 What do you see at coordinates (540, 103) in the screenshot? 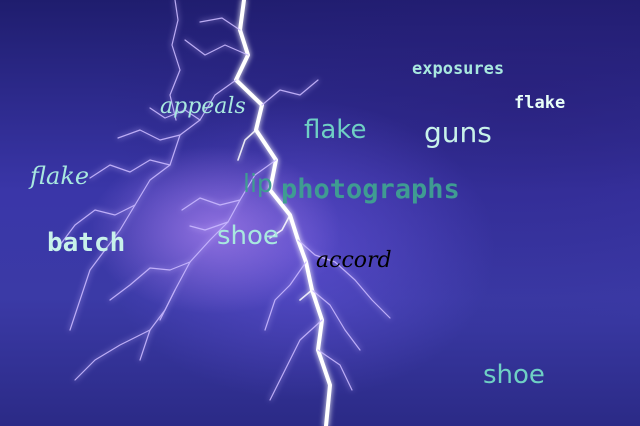
I see `word-flake-top-right: flake` at bounding box center [540, 103].